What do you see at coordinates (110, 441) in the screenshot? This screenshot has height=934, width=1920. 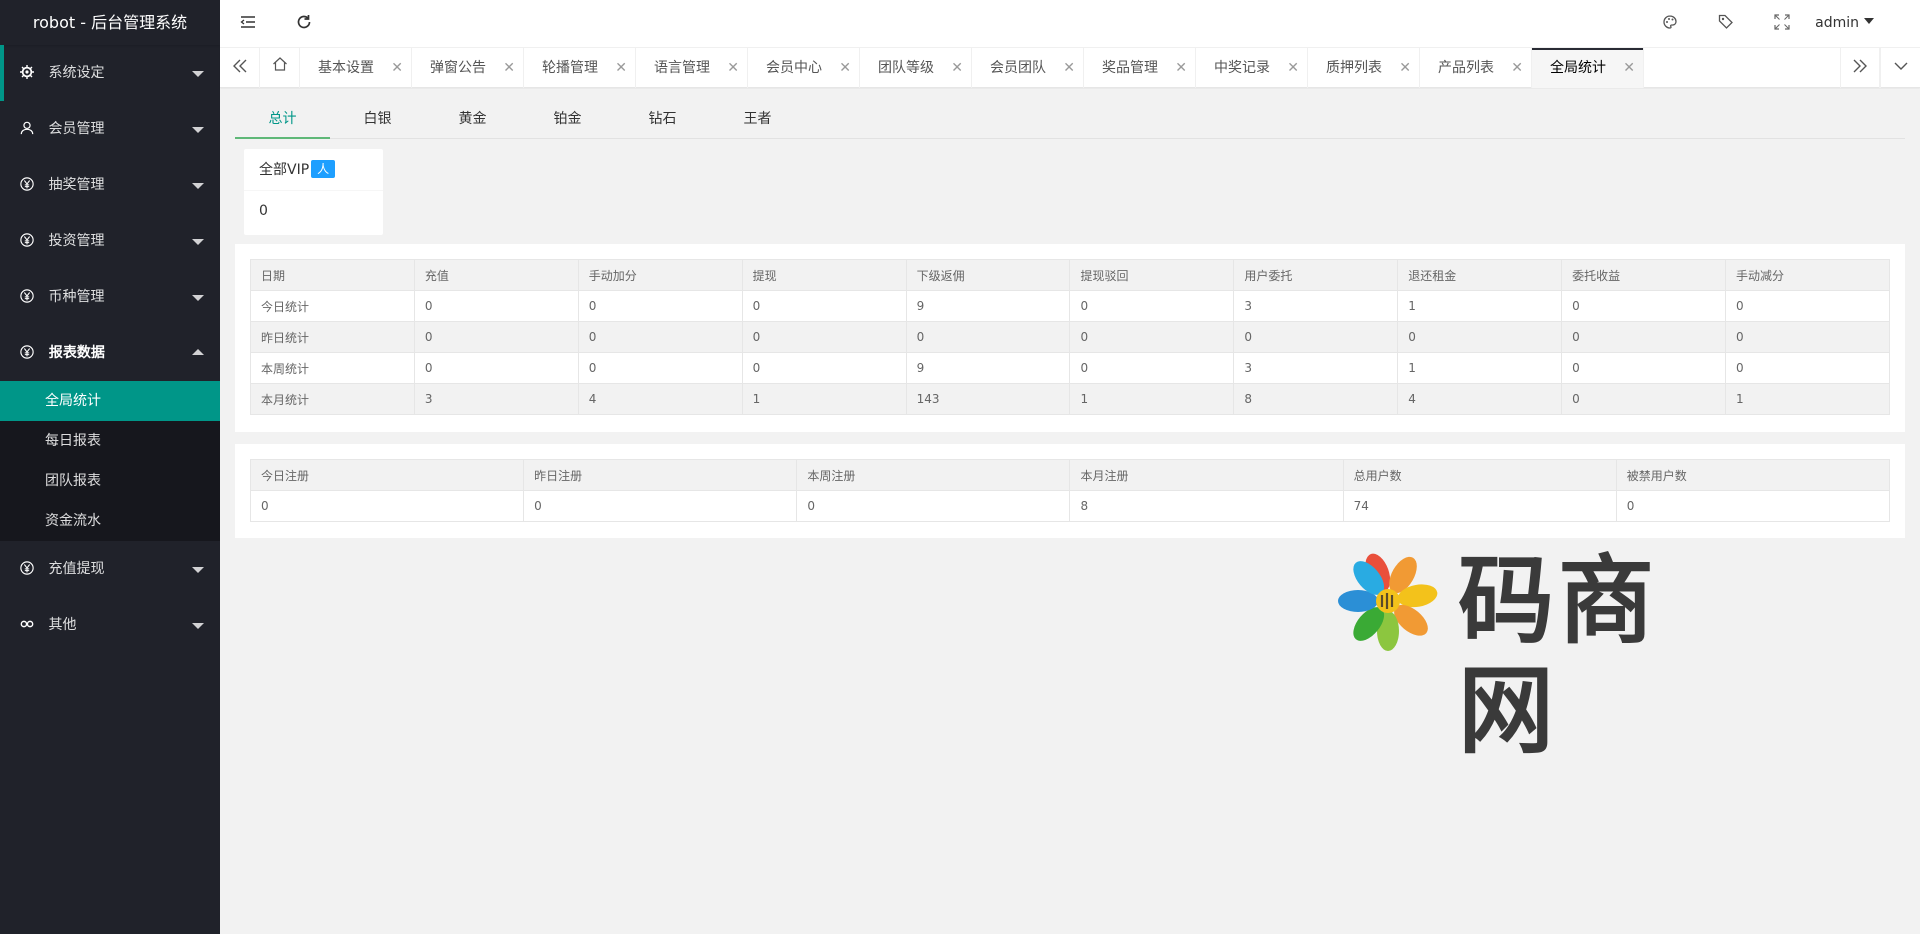 I see `subnav-item-daily-report: 每日报表` at bounding box center [110, 441].